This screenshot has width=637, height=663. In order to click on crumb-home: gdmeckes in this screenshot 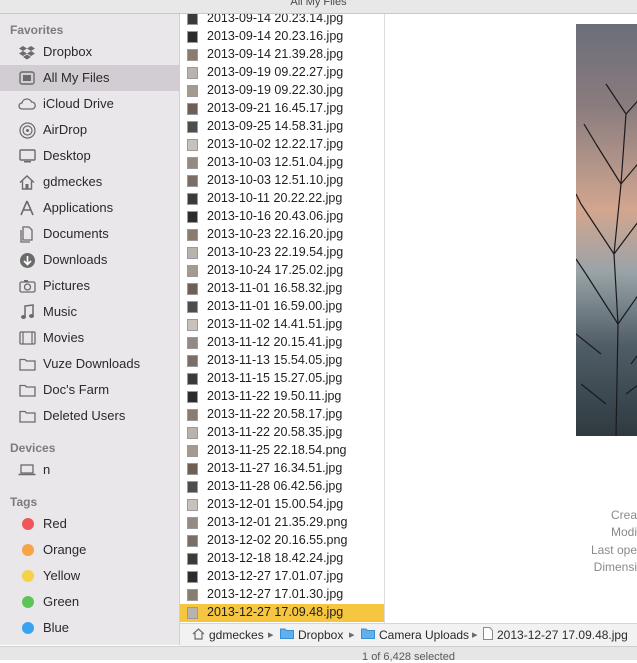, I will do `click(228, 635)`.